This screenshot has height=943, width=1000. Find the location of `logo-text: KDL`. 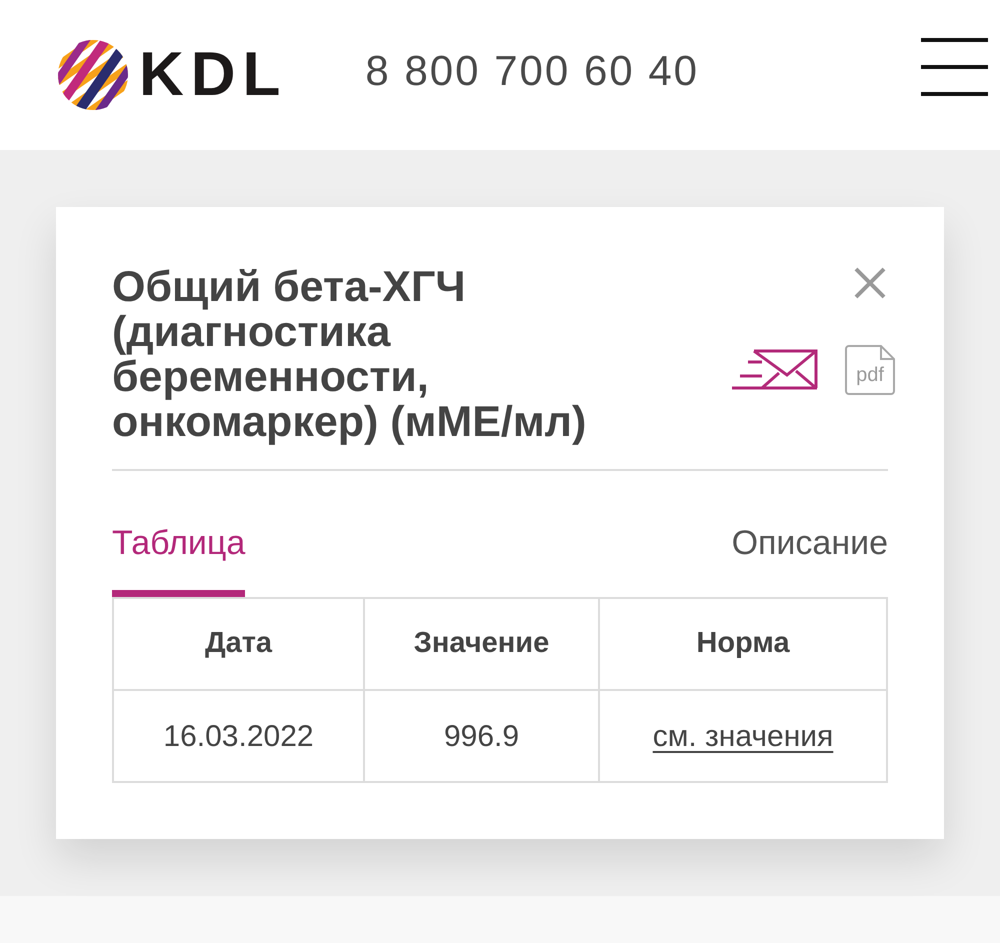

logo-text: KDL is located at coordinates (213, 75).